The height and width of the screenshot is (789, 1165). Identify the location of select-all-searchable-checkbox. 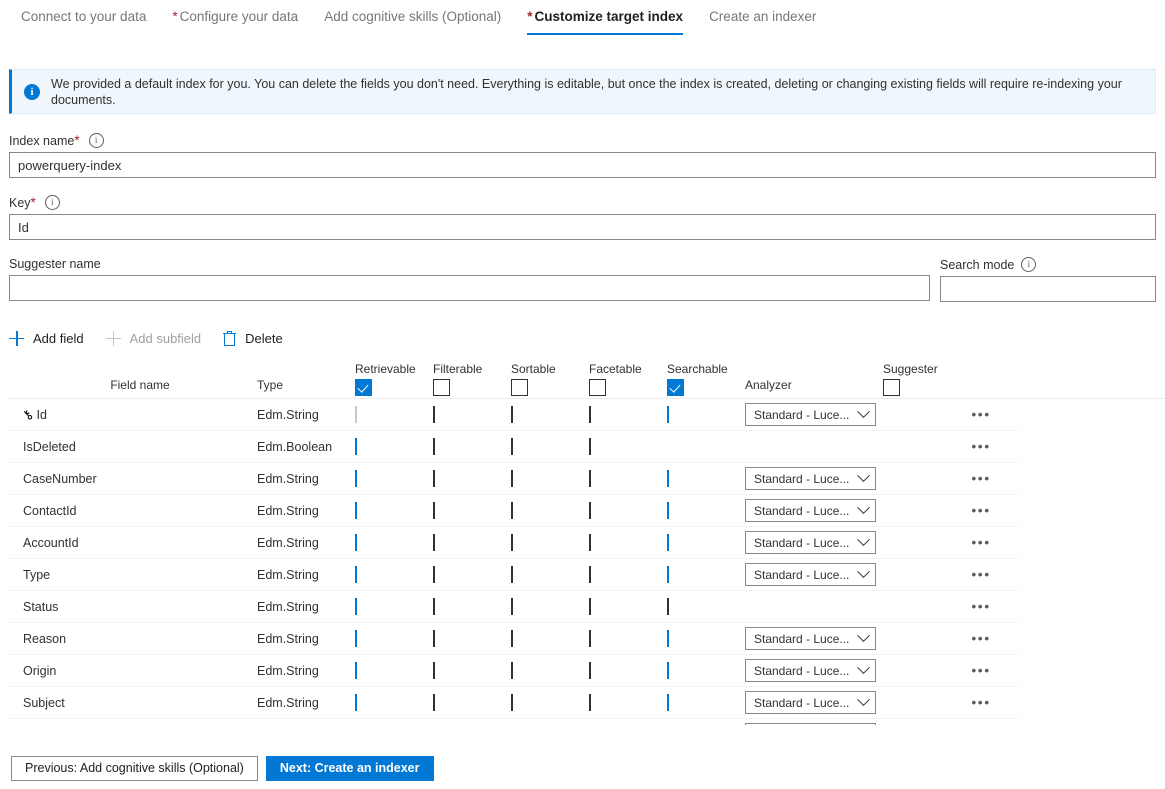
(675, 387).